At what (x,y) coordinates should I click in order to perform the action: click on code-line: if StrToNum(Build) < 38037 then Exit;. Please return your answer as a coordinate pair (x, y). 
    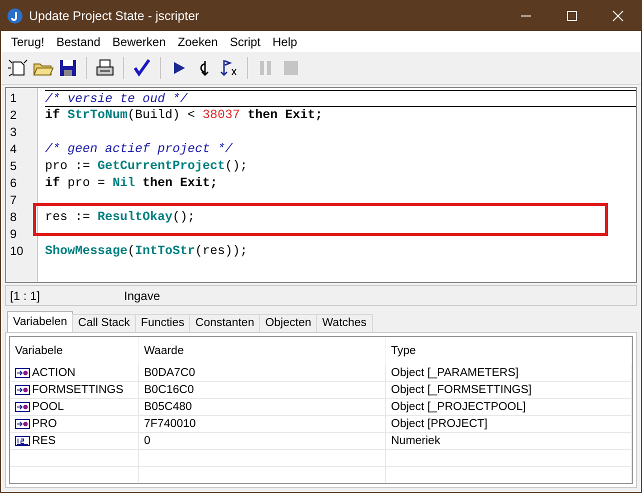
    Looking at the image, I should click on (184, 115).